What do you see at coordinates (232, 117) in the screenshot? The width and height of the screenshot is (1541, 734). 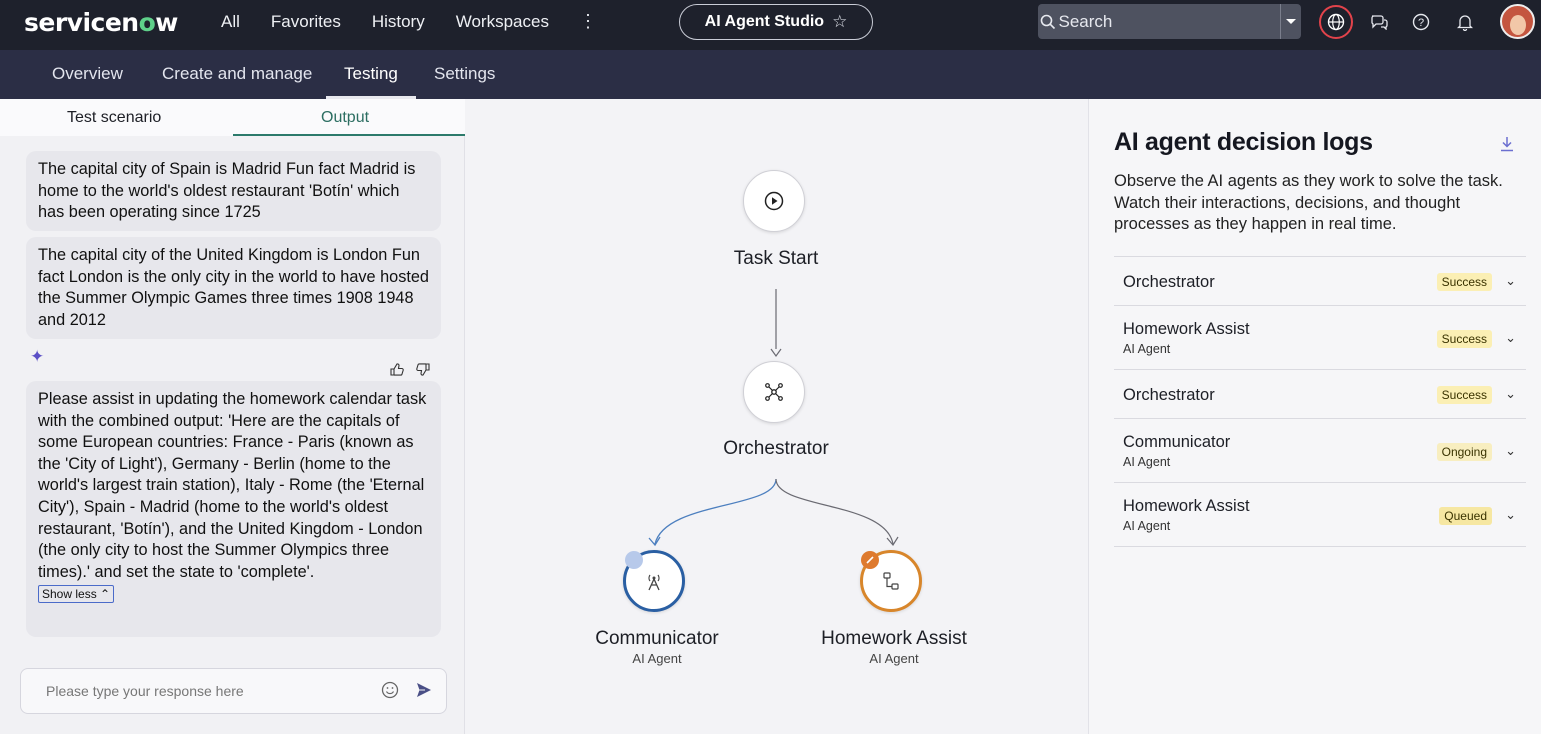 I see `test-panel-tabs: Test scenario Output` at bounding box center [232, 117].